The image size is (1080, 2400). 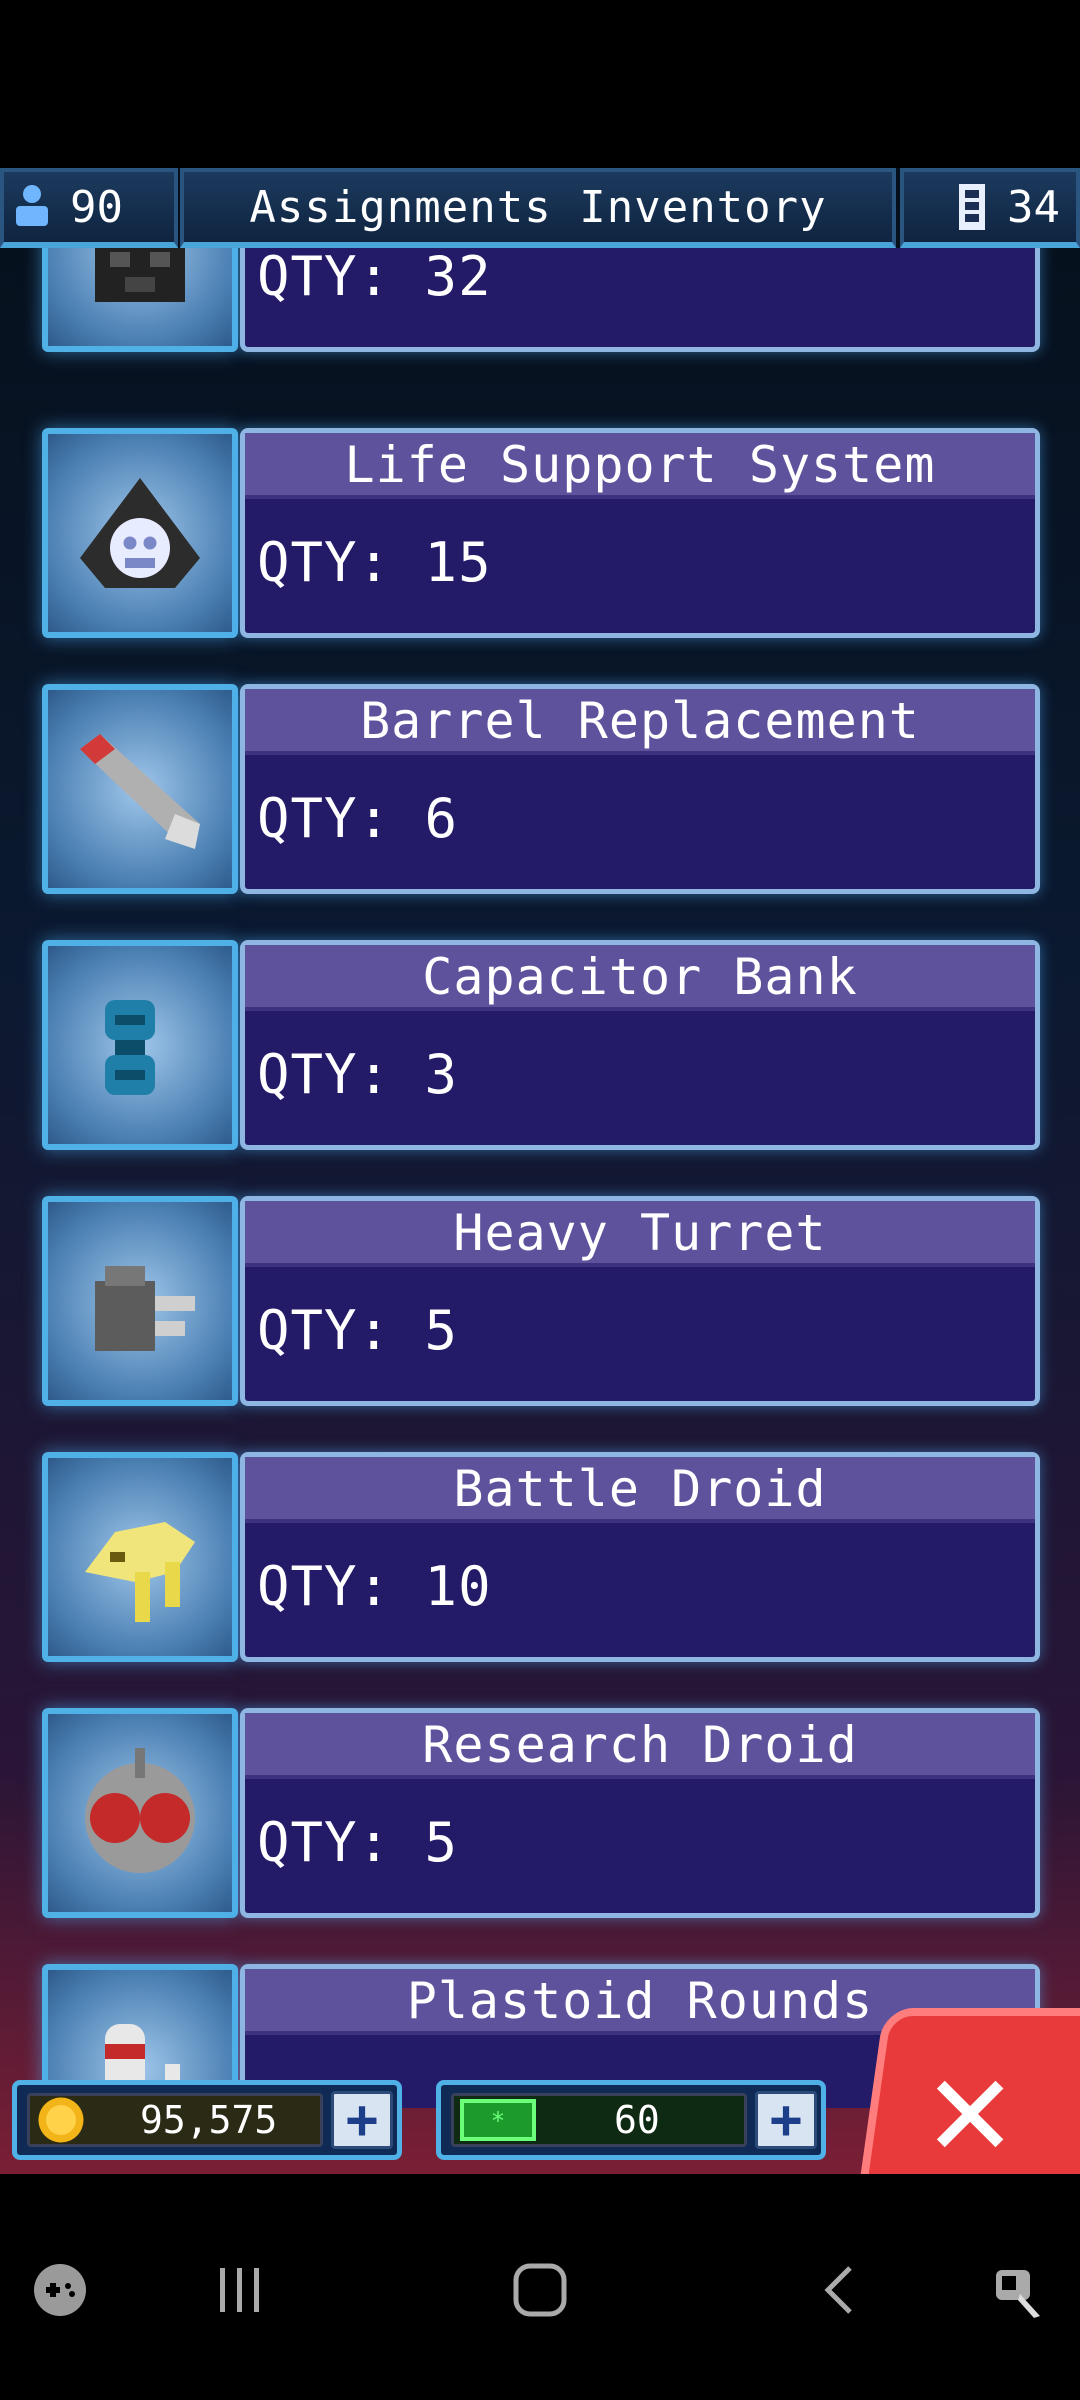 What do you see at coordinates (640, 1813) in the screenshot?
I see `item-panel: Research Droid QTY: 5` at bounding box center [640, 1813].